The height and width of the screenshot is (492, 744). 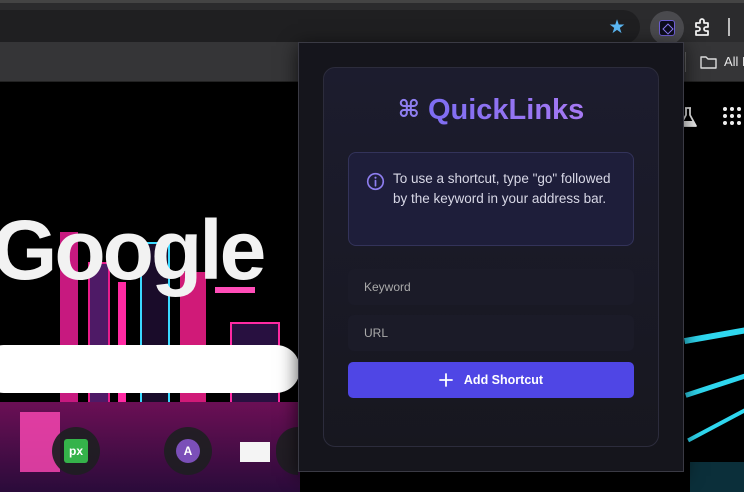 What do you see at coordinates (491, 287) in the screenshot?
I see `keyword-input: Keyword` at bounding box center [491, 287].